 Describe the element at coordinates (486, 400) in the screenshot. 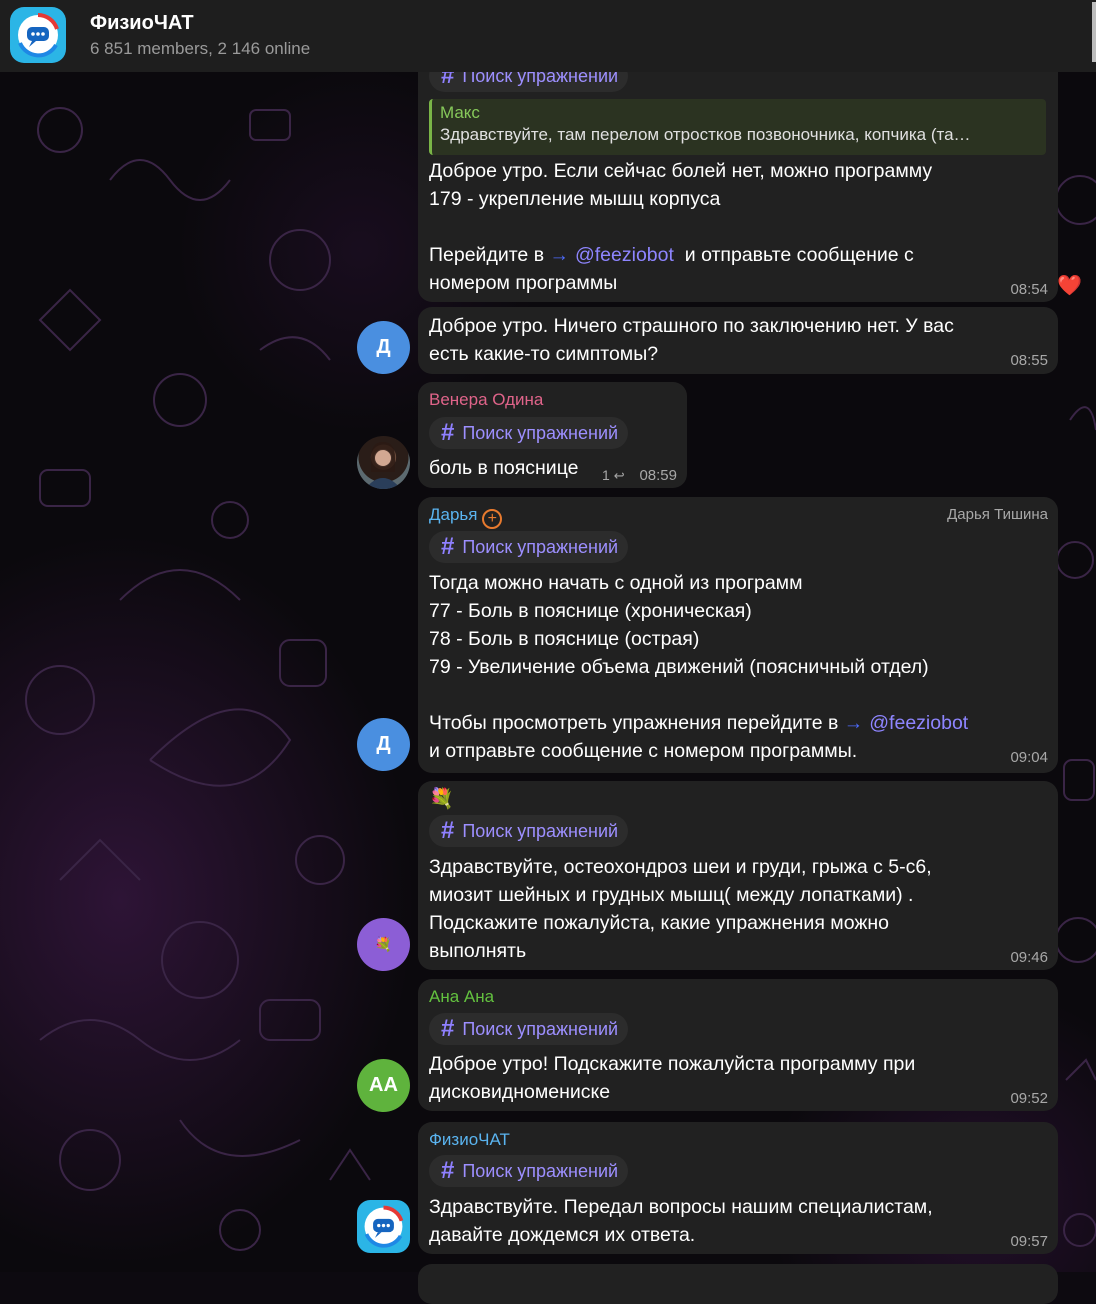

I see `sender-name: Венера Одина` at that location.